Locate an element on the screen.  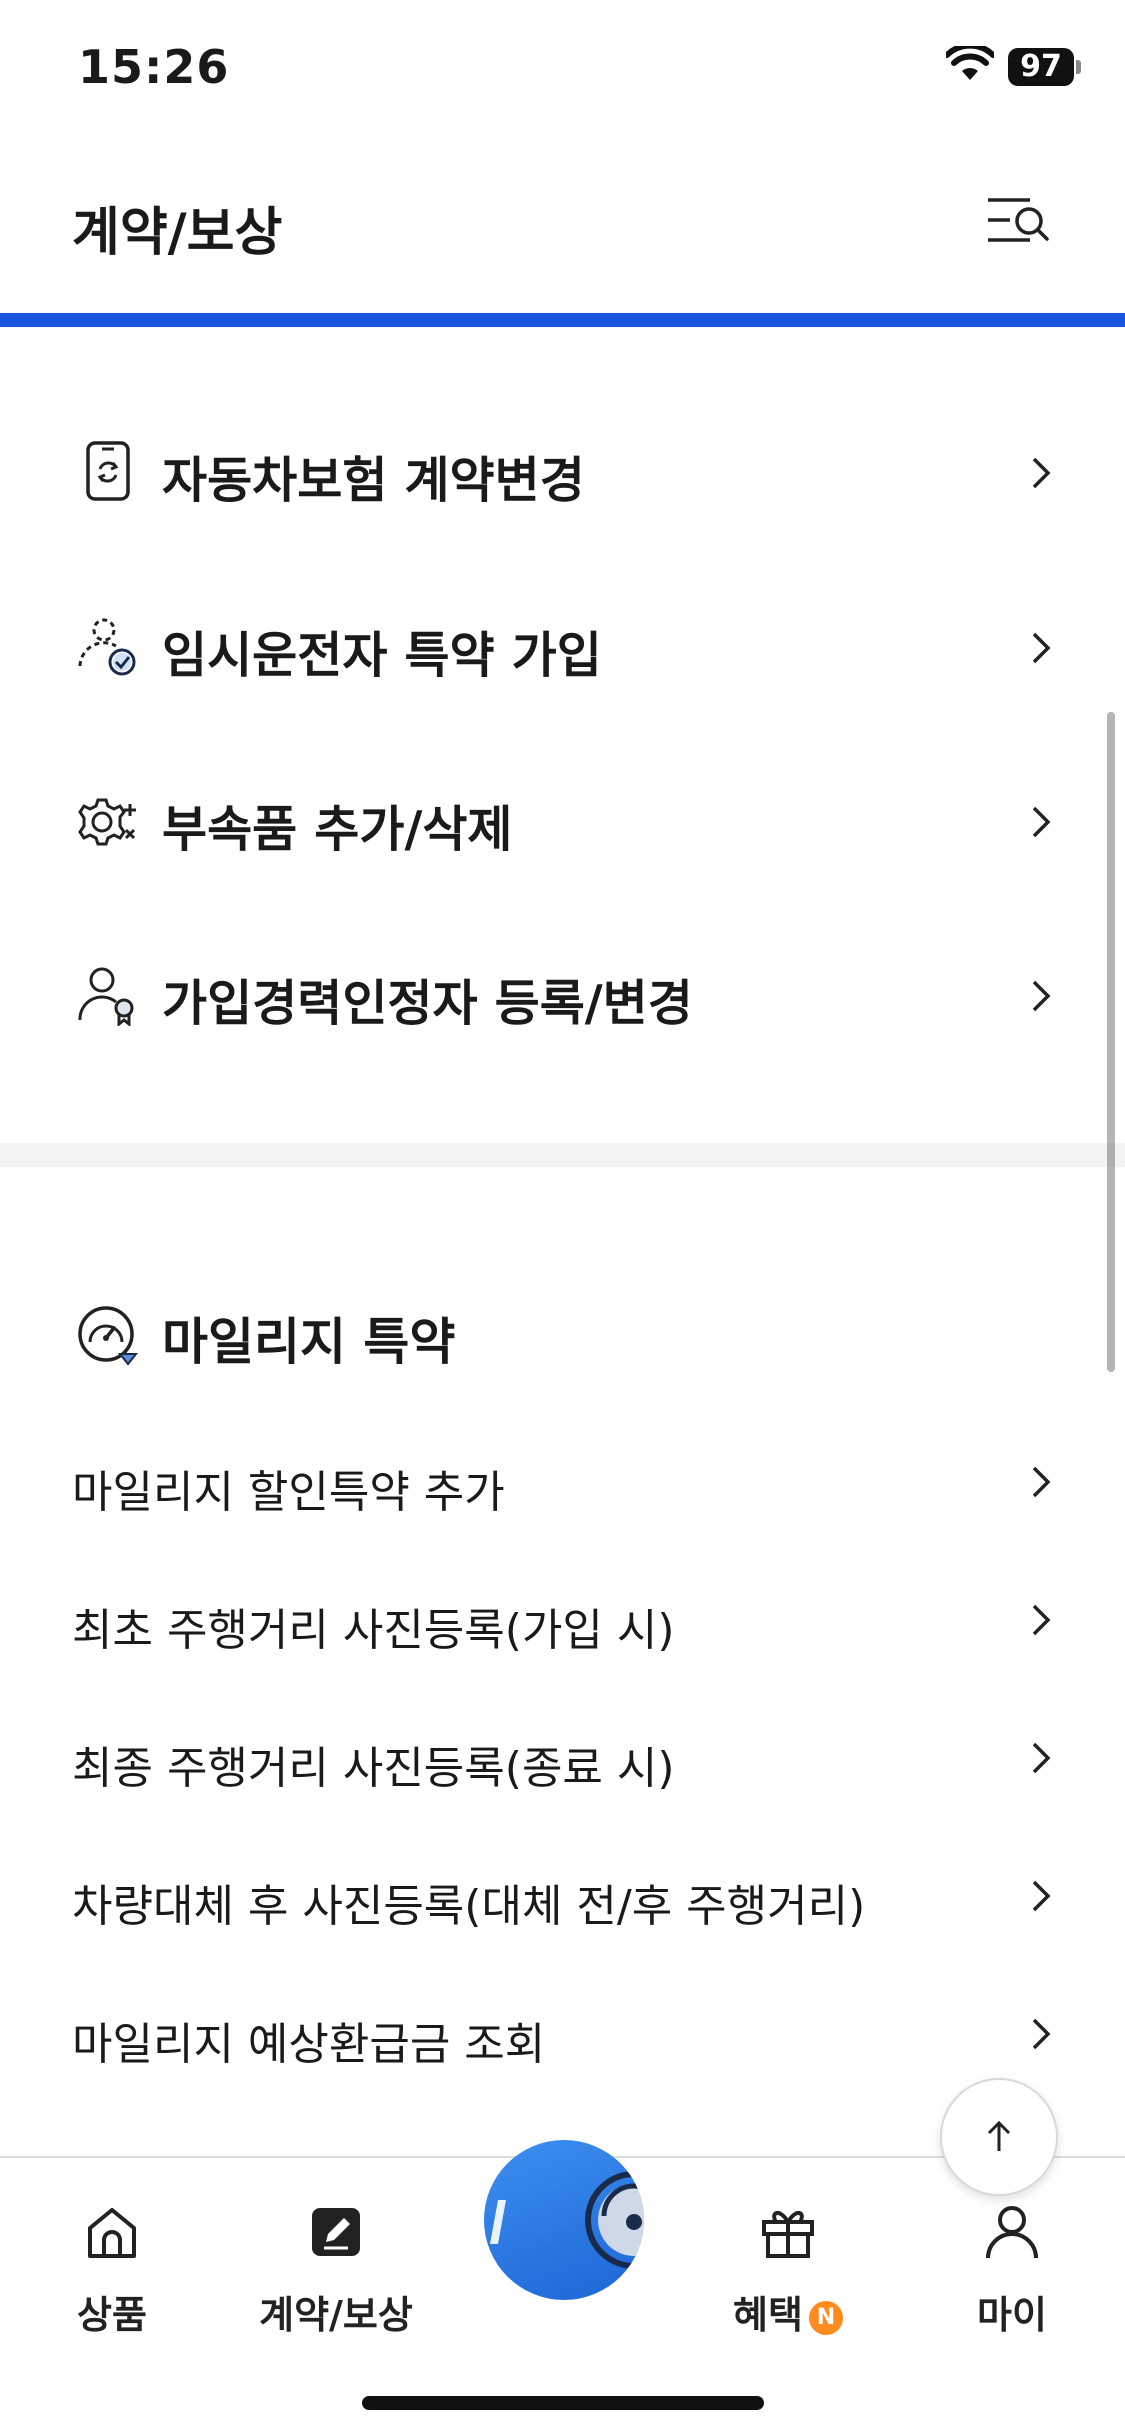
tab-label: 혜택 is located at coordinates (768, 2315).